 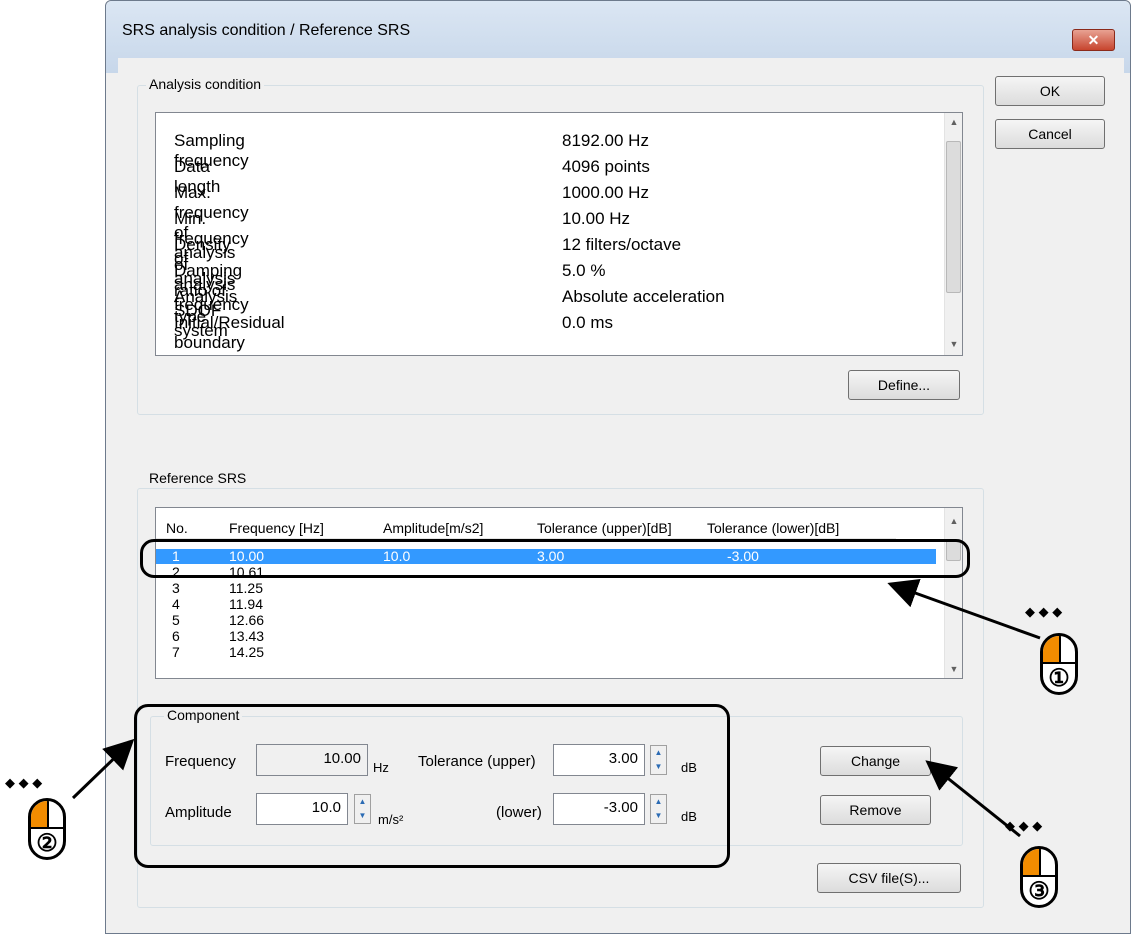 I want to click on remove-button: Remove, so click(x=875, y=810).